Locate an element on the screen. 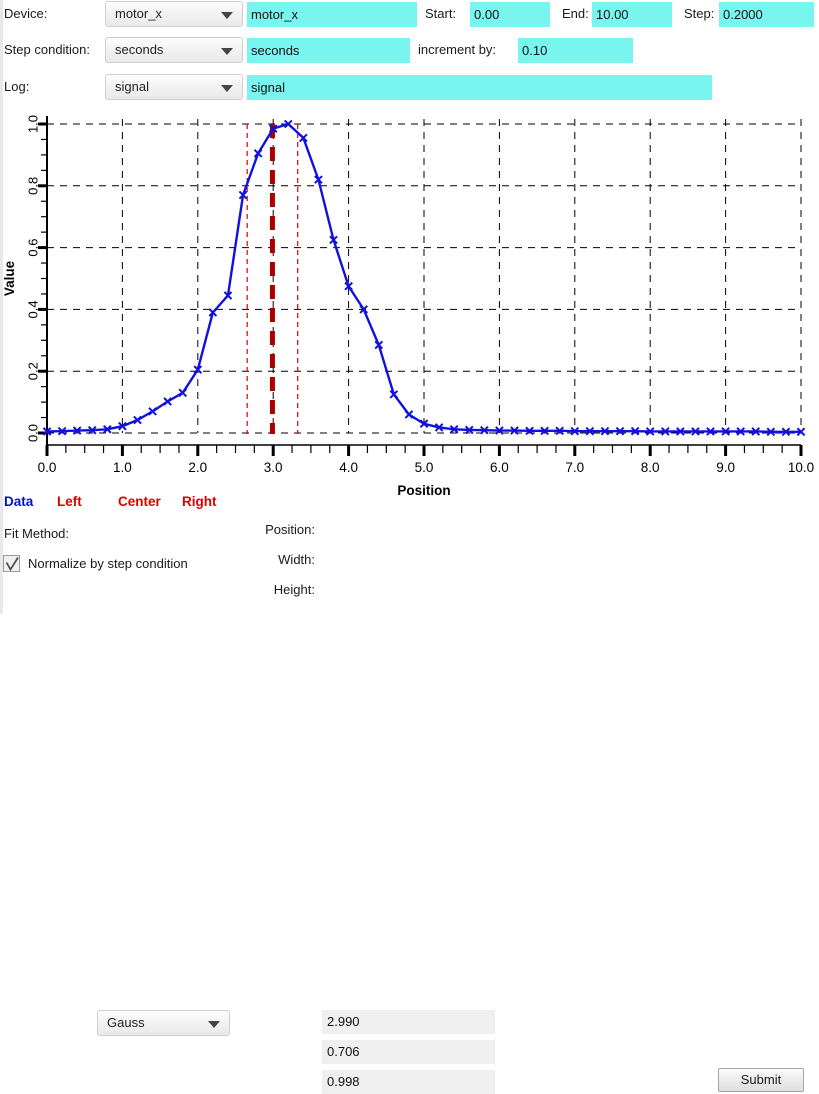 The width and height of the screenshot is (819, 1094). y-tick-label: 0.6 is located at coordinates (33, 248).